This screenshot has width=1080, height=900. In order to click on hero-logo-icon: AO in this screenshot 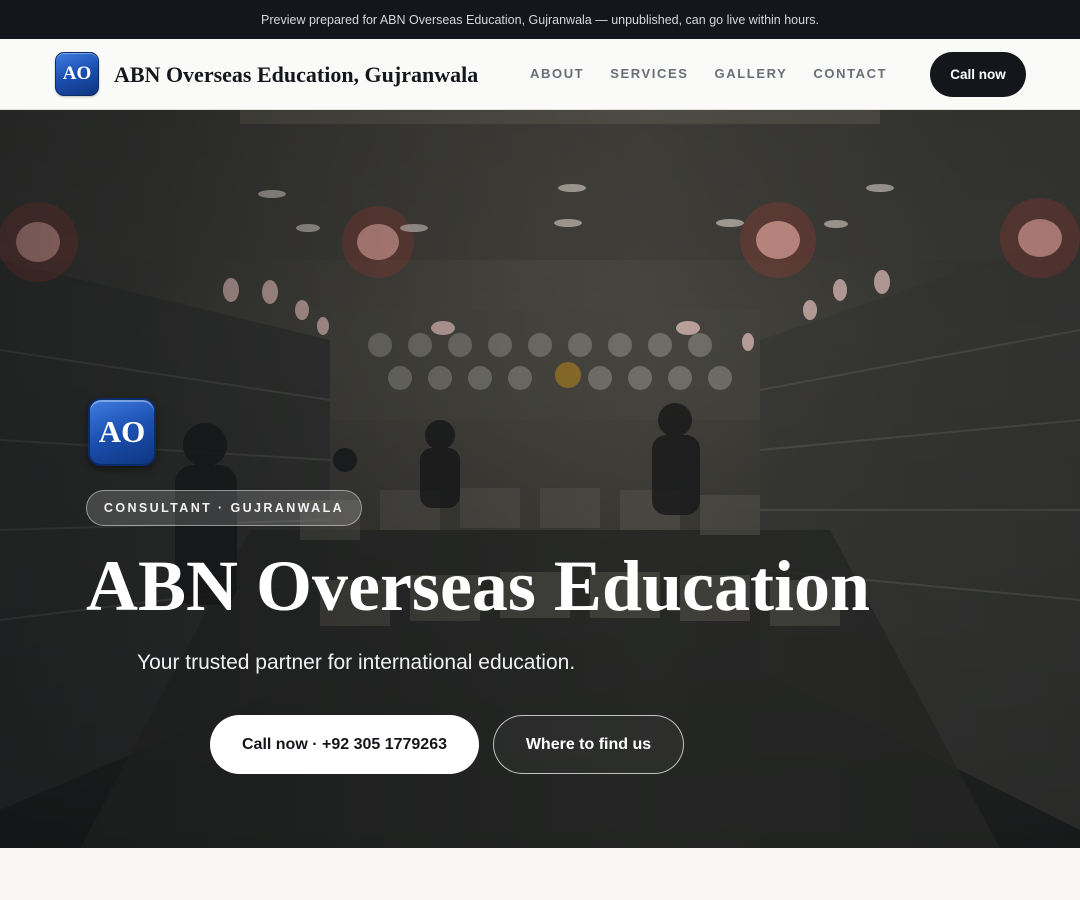, I will do `click(122, 432)`.